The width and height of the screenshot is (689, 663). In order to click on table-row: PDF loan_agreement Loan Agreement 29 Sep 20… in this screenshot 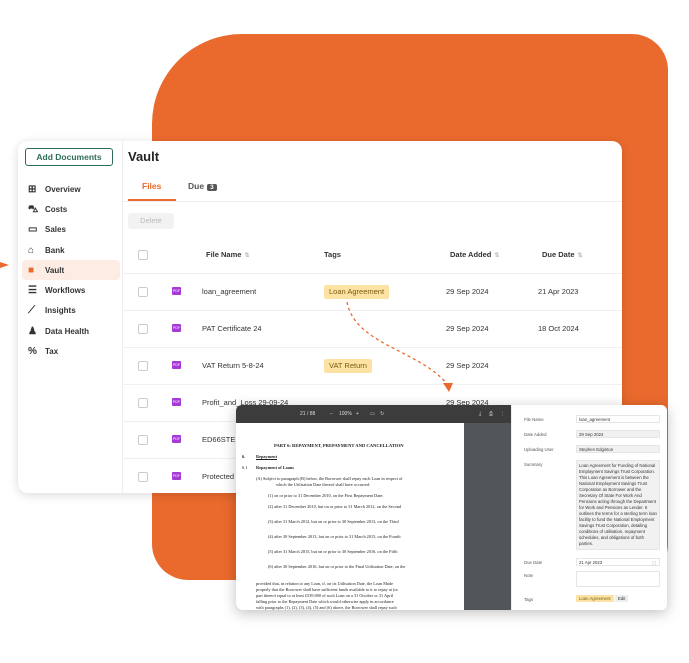, I will do `click(372, 292)`.